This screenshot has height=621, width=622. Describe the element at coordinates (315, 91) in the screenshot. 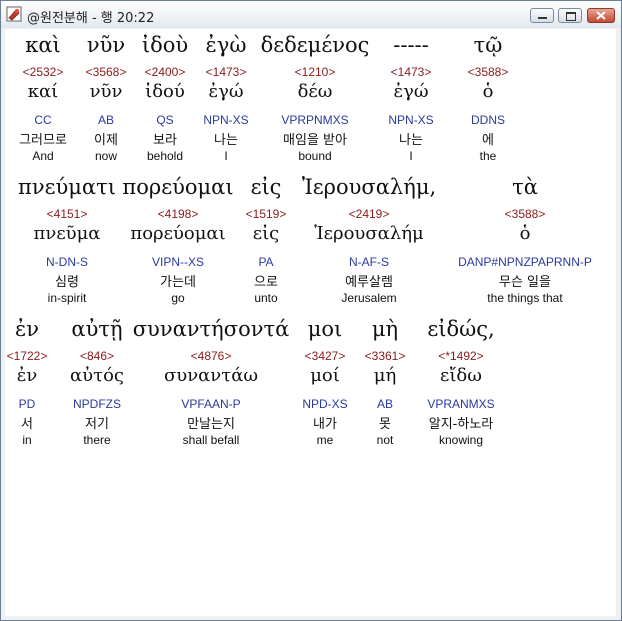

I see `lemma: δέω` at that location.